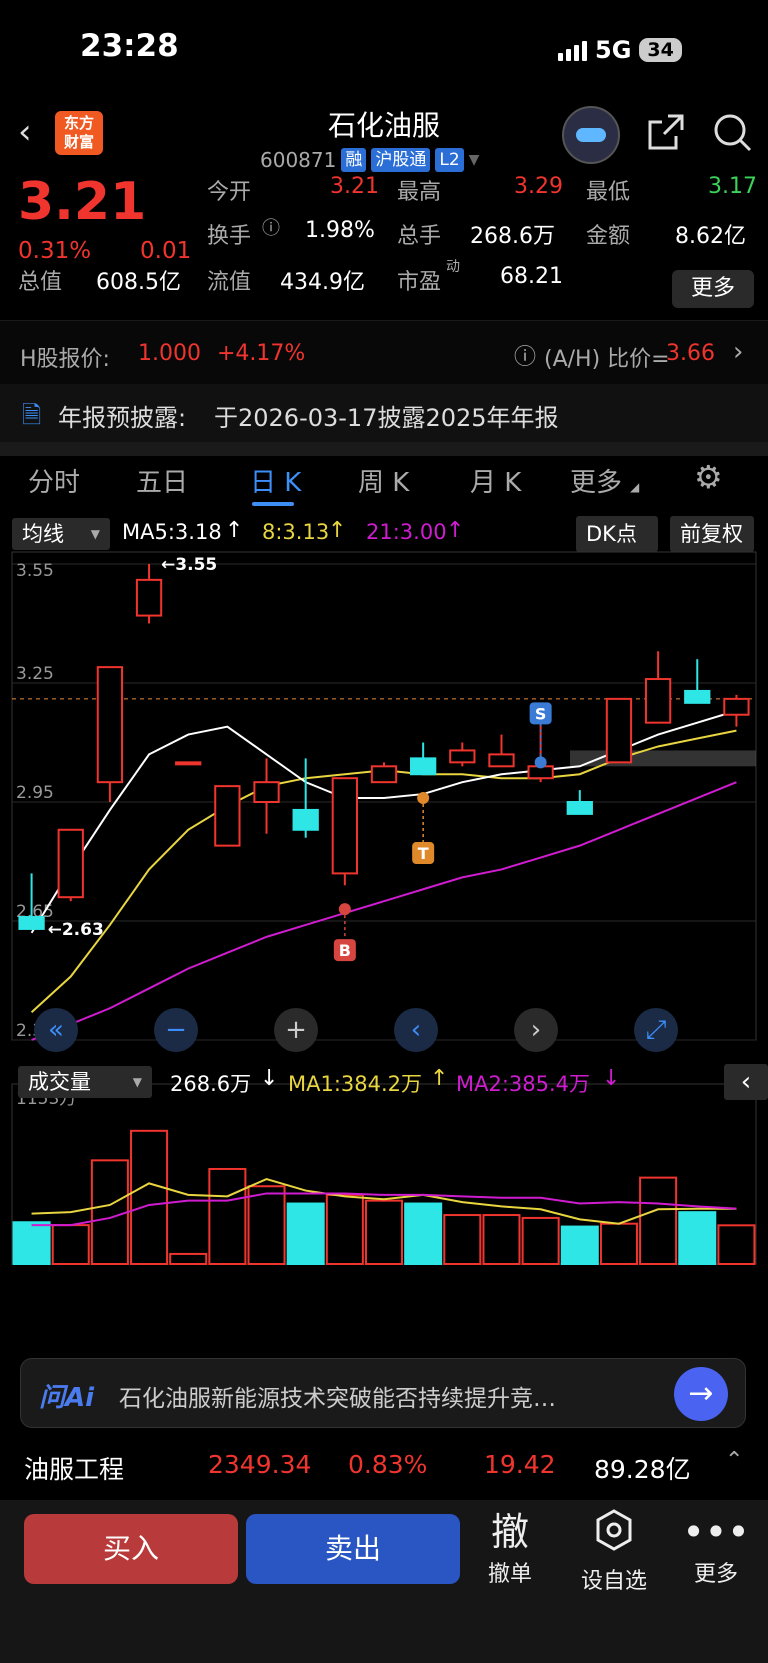 This screenshot has height=1663, width=768. Describe the element at coordinates (614, 1535) in the screenshot. I see `watchlist-icon` at that location.